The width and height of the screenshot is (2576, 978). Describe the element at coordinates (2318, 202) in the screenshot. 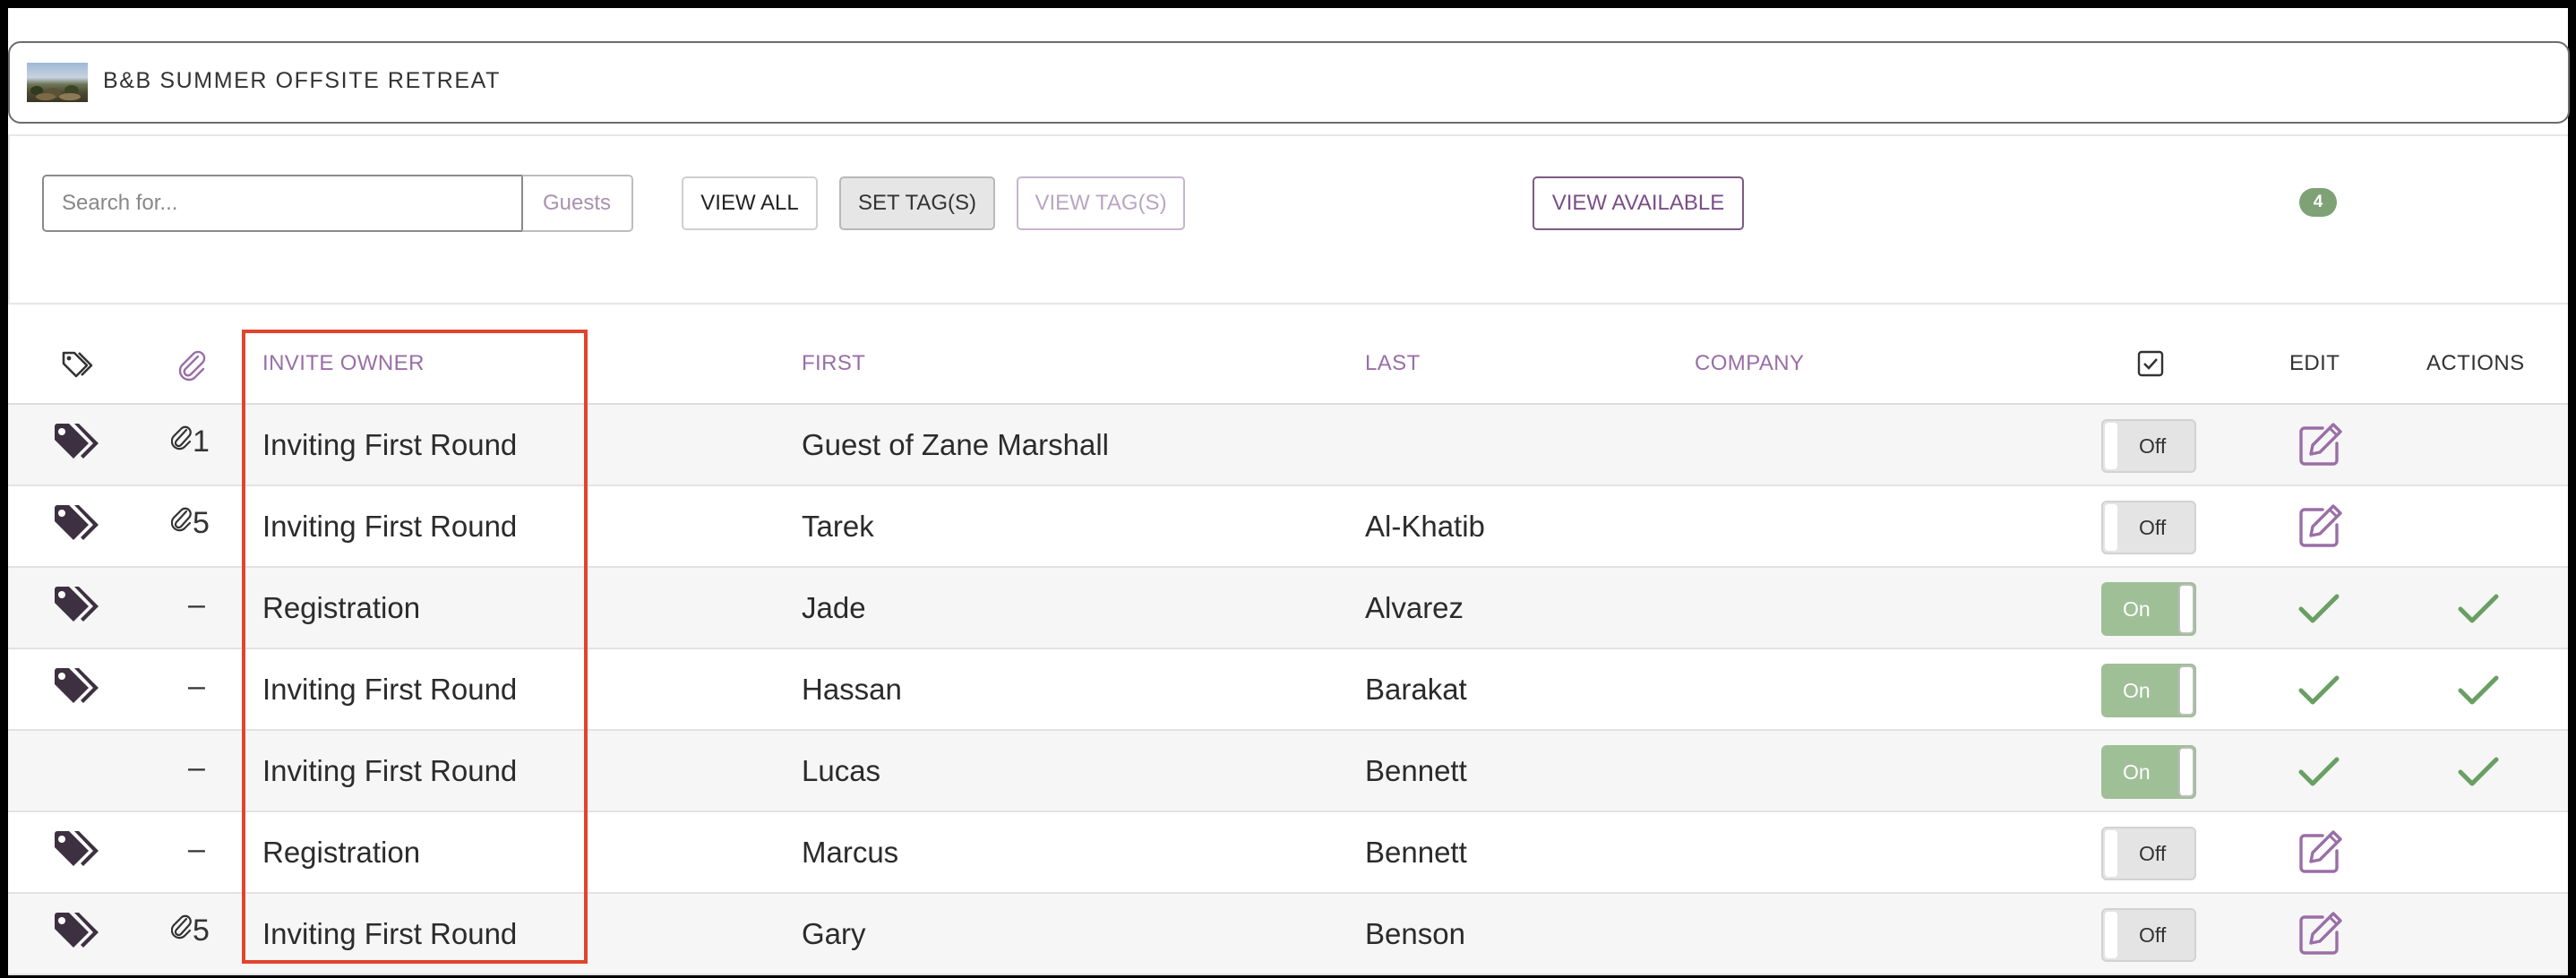

I see `count-badge: 4` at that location.